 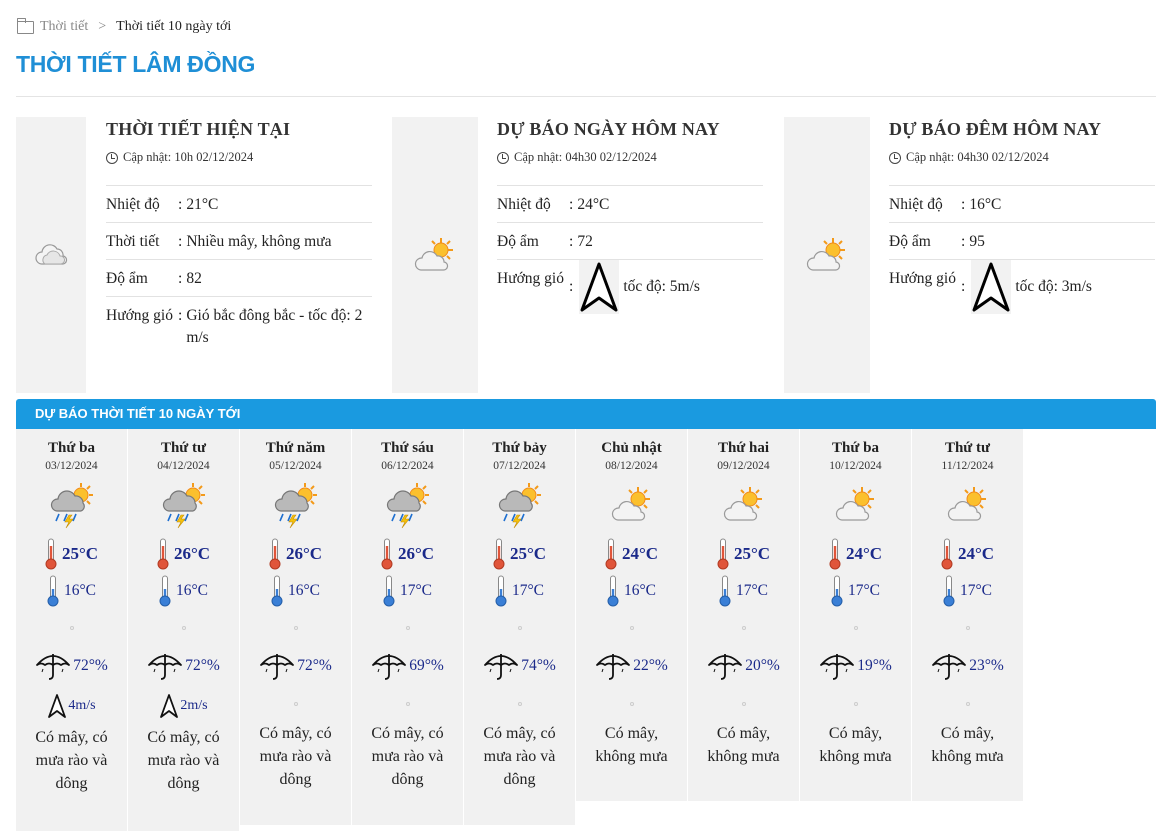 I want to click on rain-chance: 23°%, so click(x=967, y=666).